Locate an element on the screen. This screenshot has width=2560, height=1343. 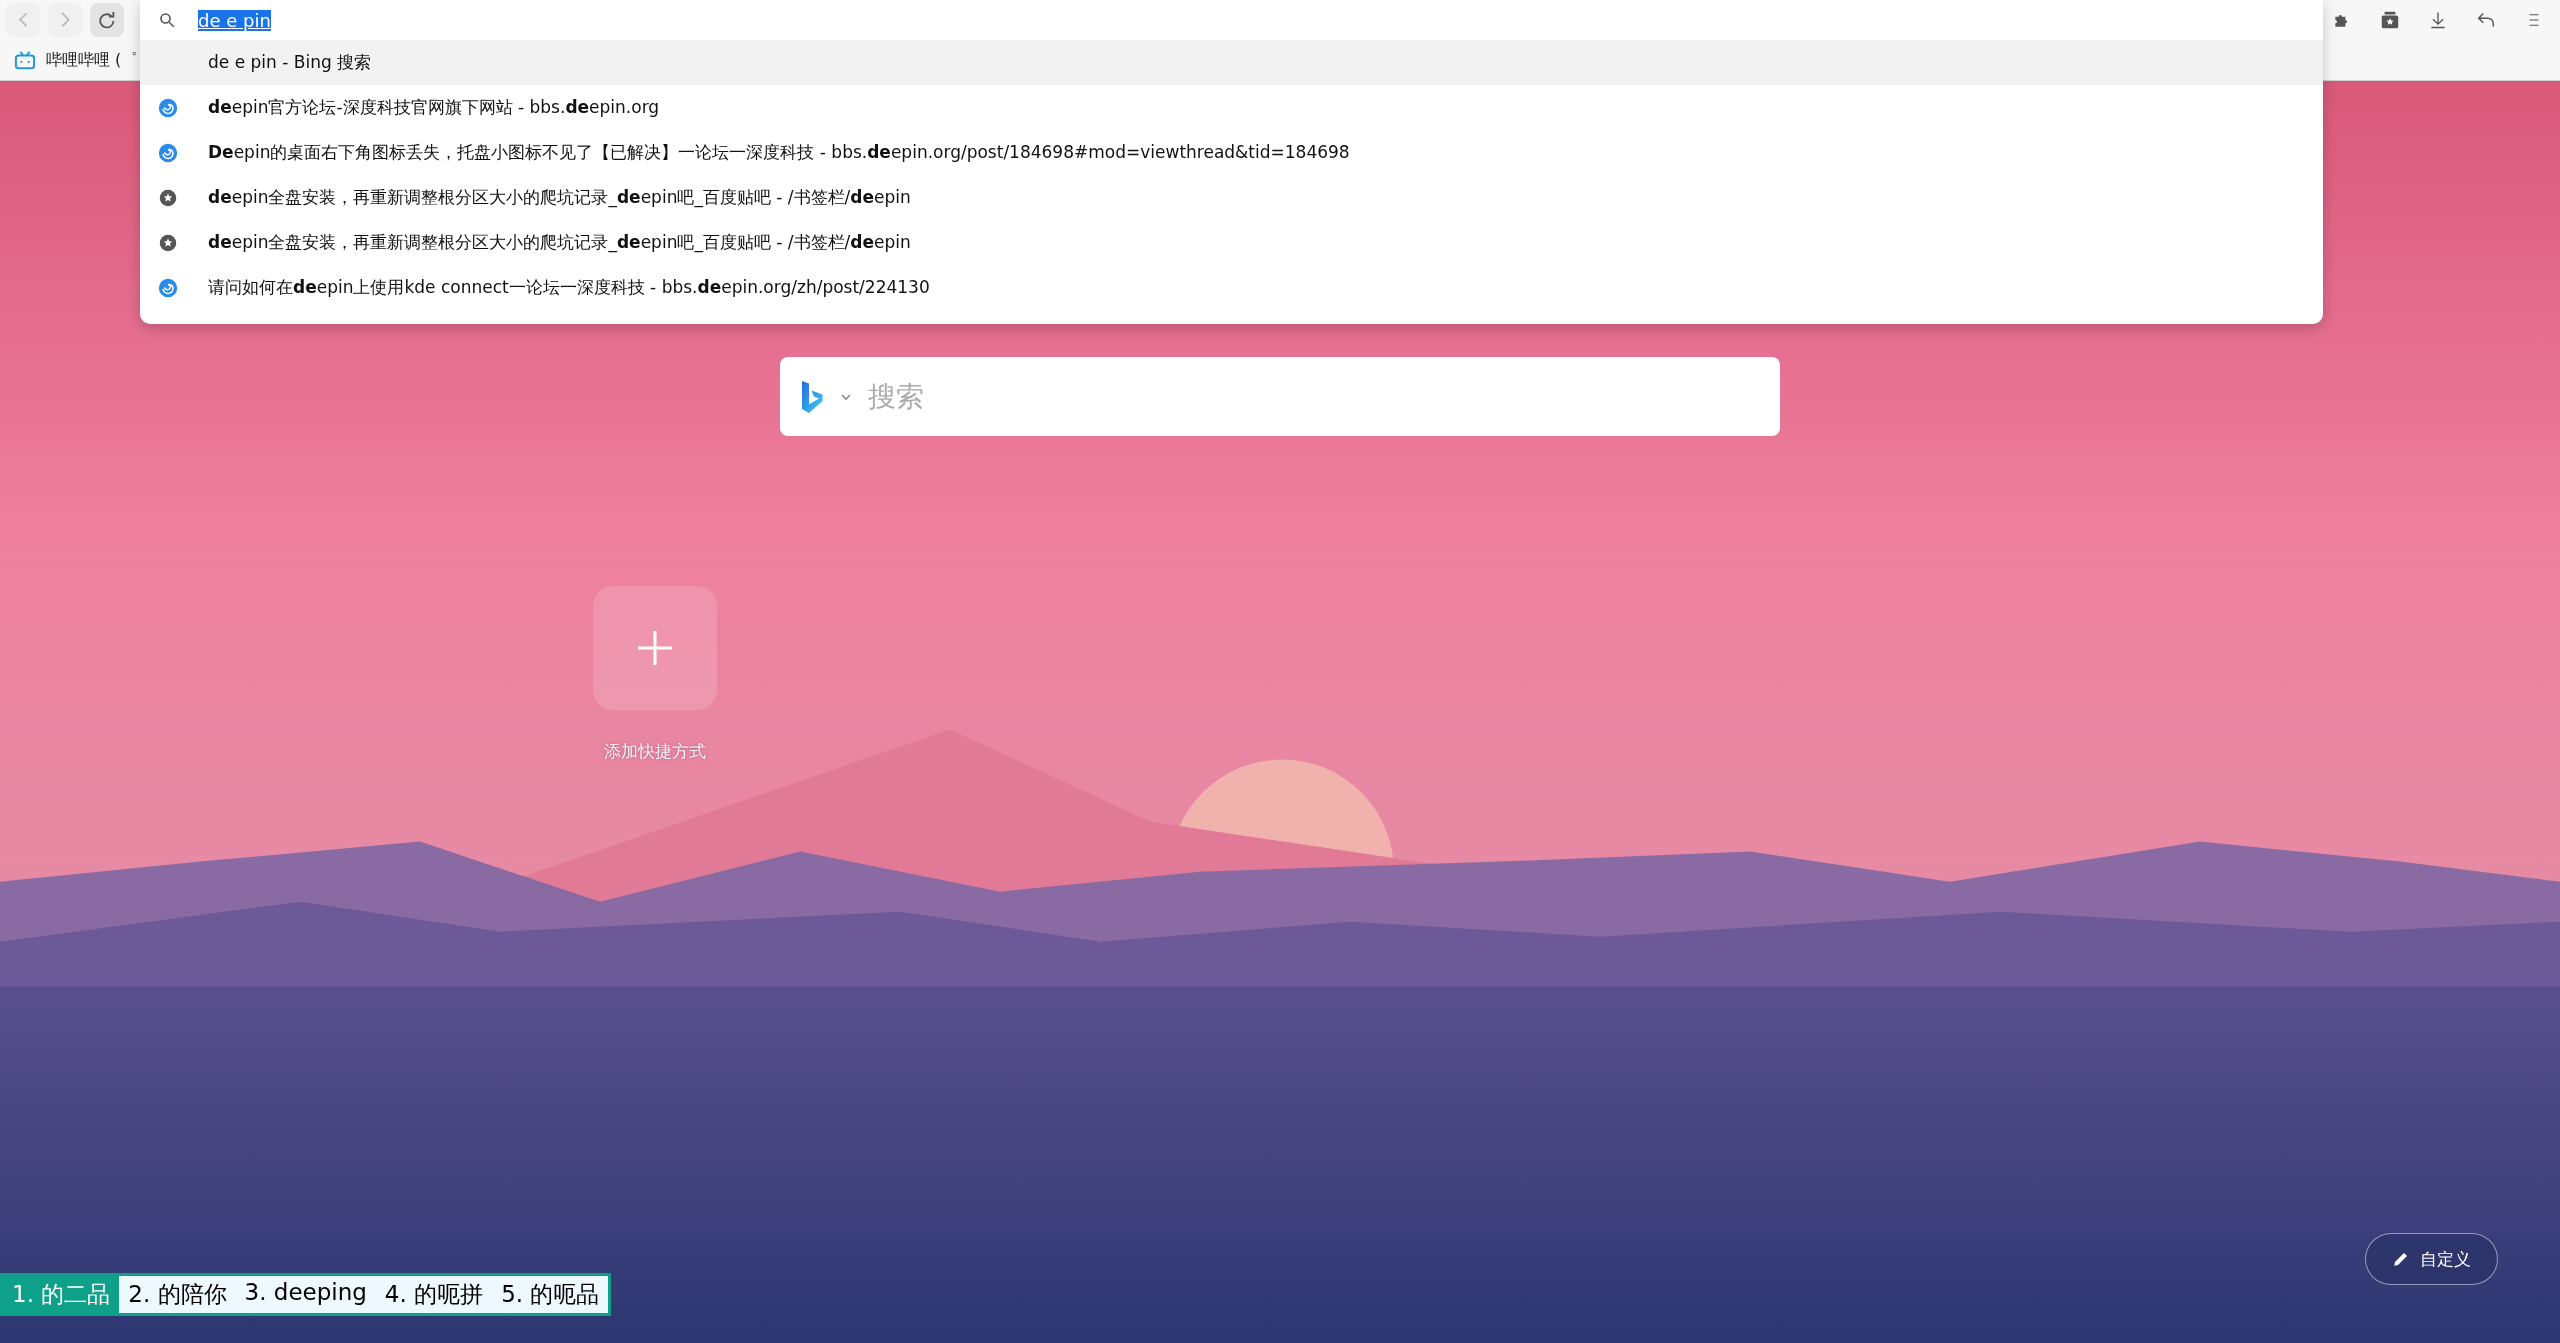
ime-candidate: 3. deeping is located at coordinates (305, 1294).